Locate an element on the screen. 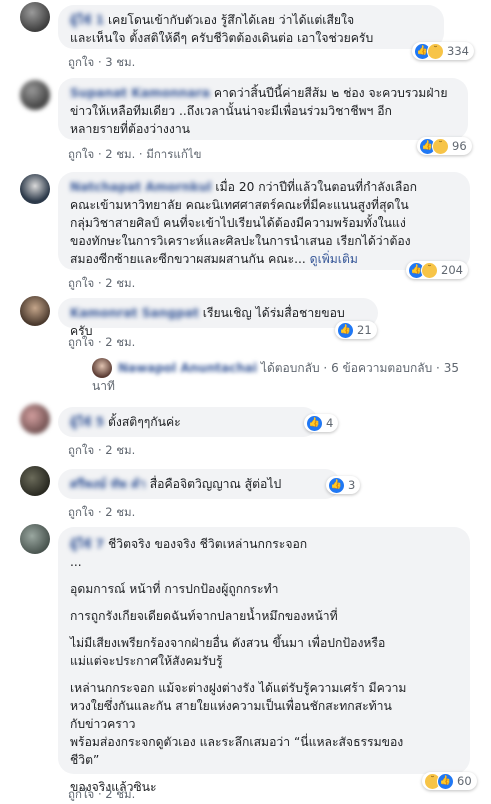  reply-time: 35 is located at coordinates (451, 368).